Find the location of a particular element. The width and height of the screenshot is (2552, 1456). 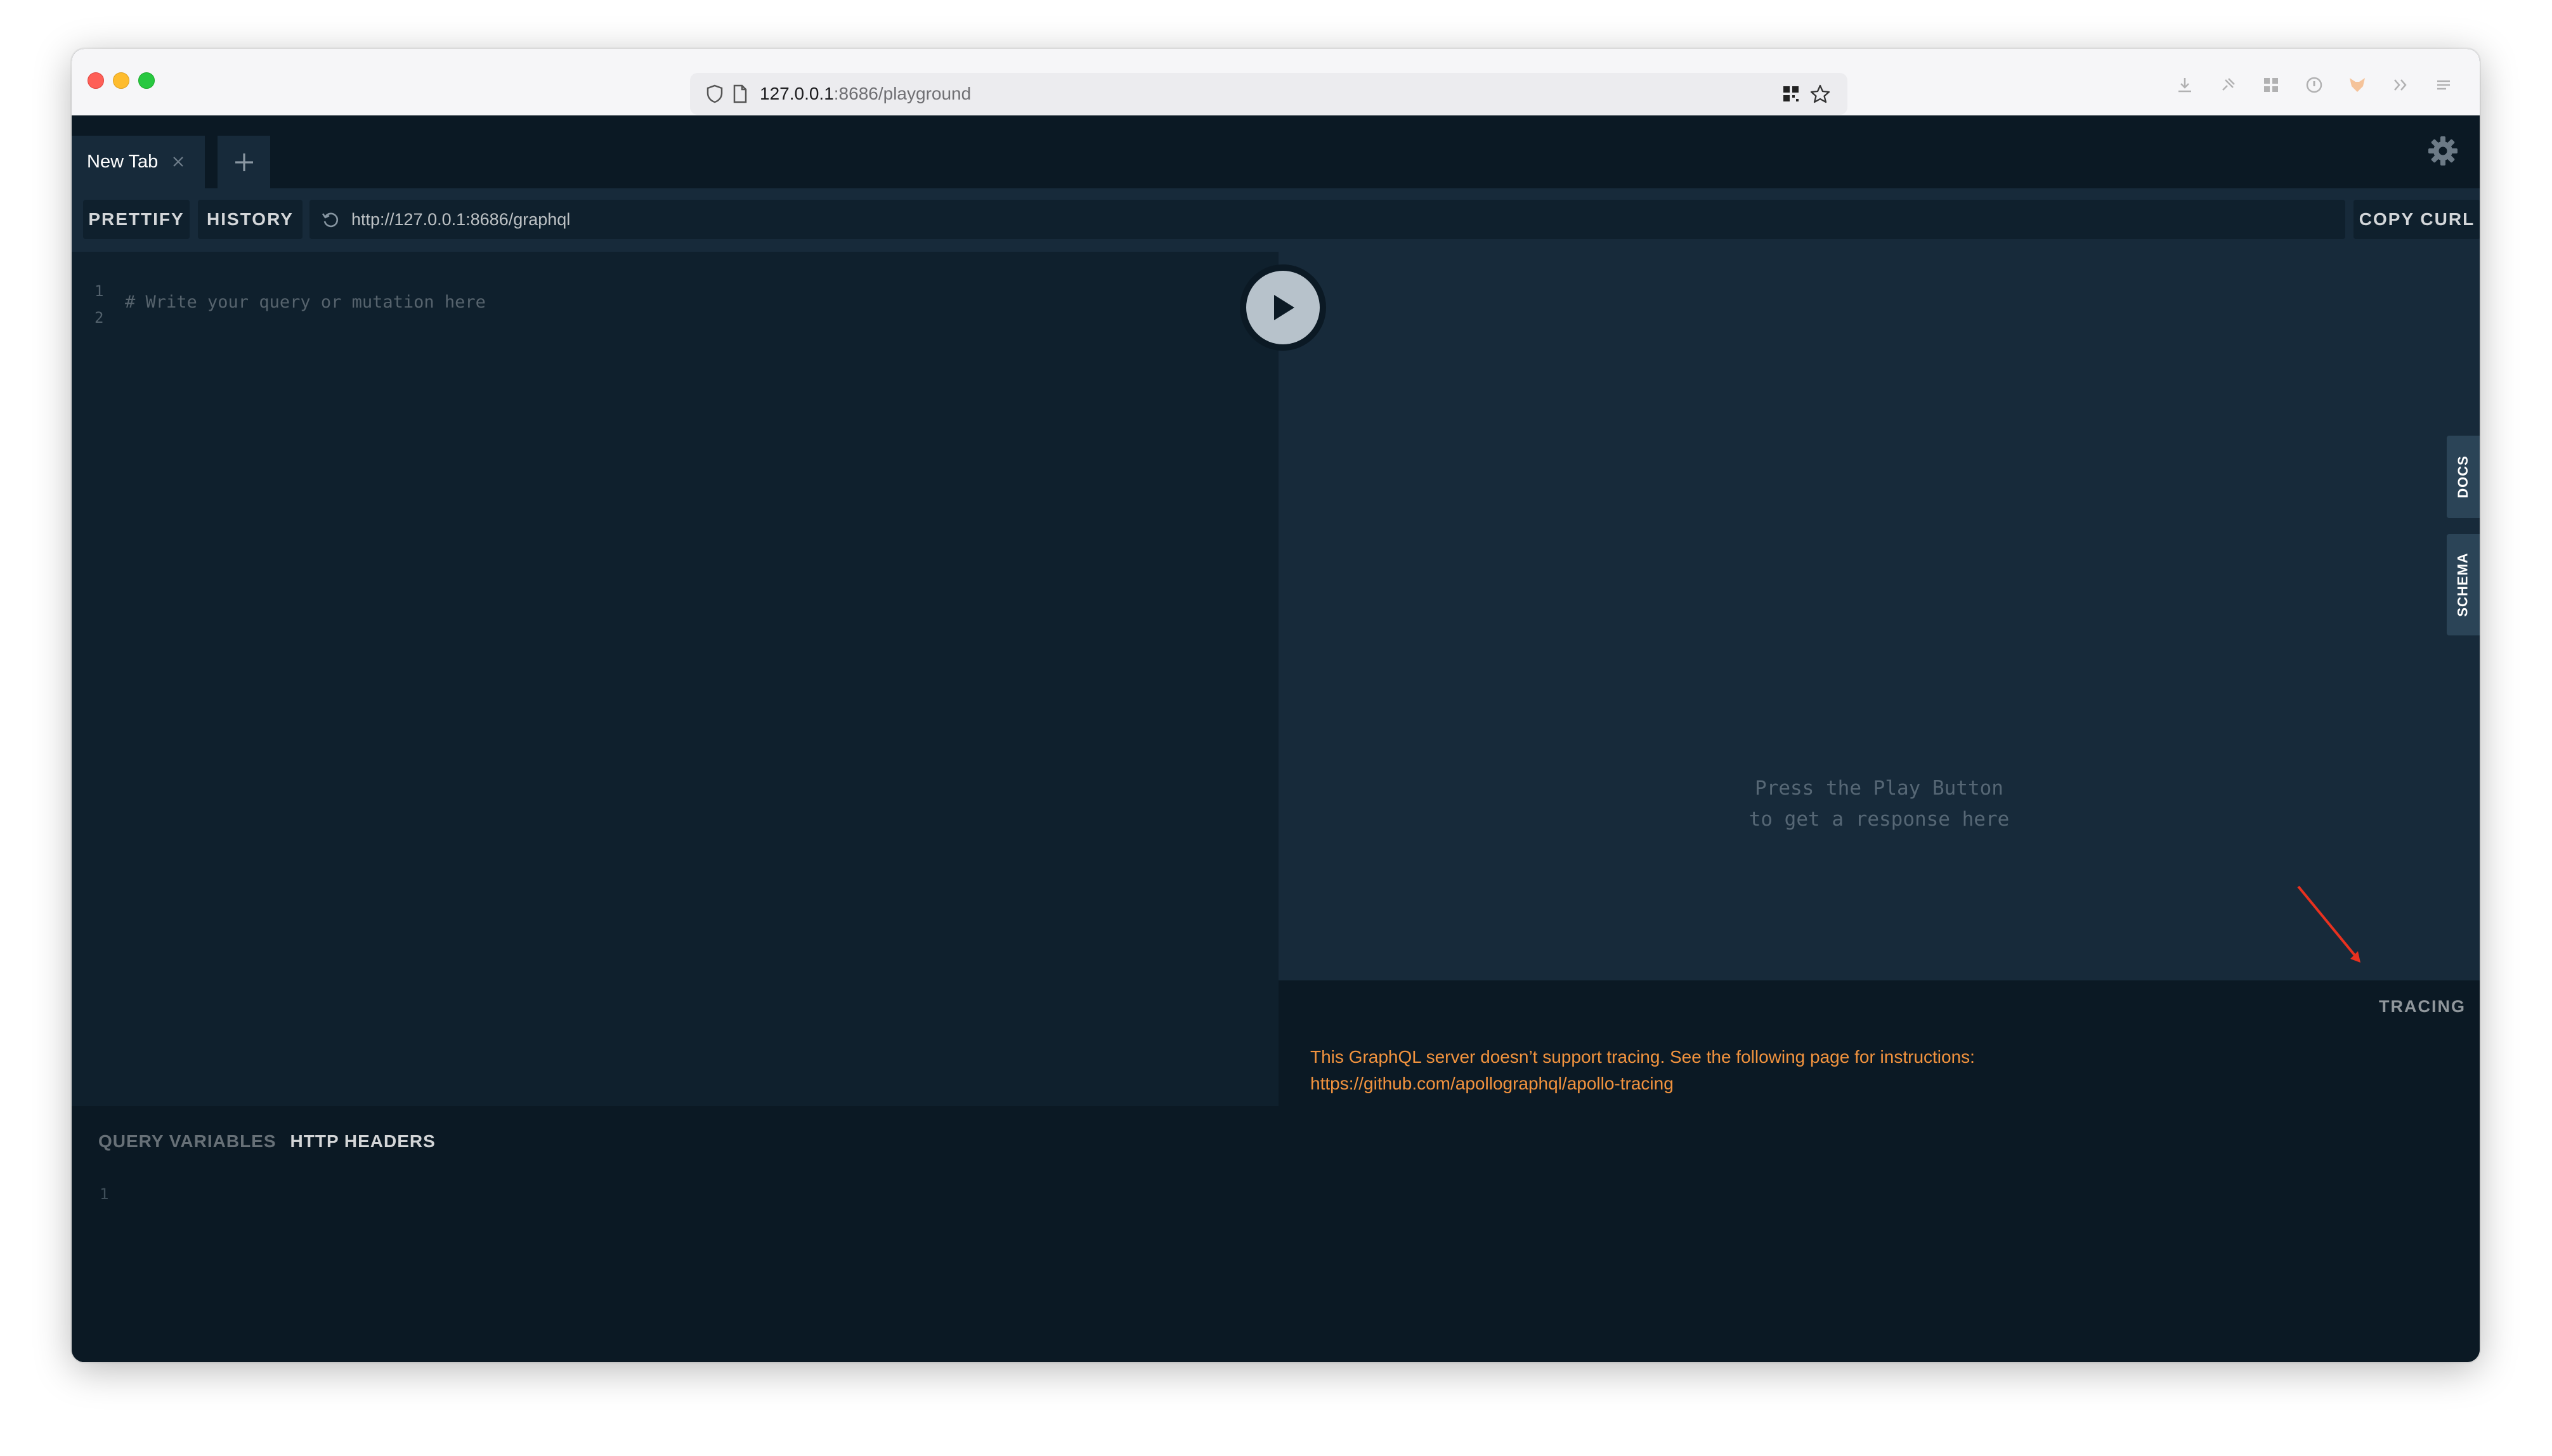

tab-label: New Tab is located at coordinates (123, 162).